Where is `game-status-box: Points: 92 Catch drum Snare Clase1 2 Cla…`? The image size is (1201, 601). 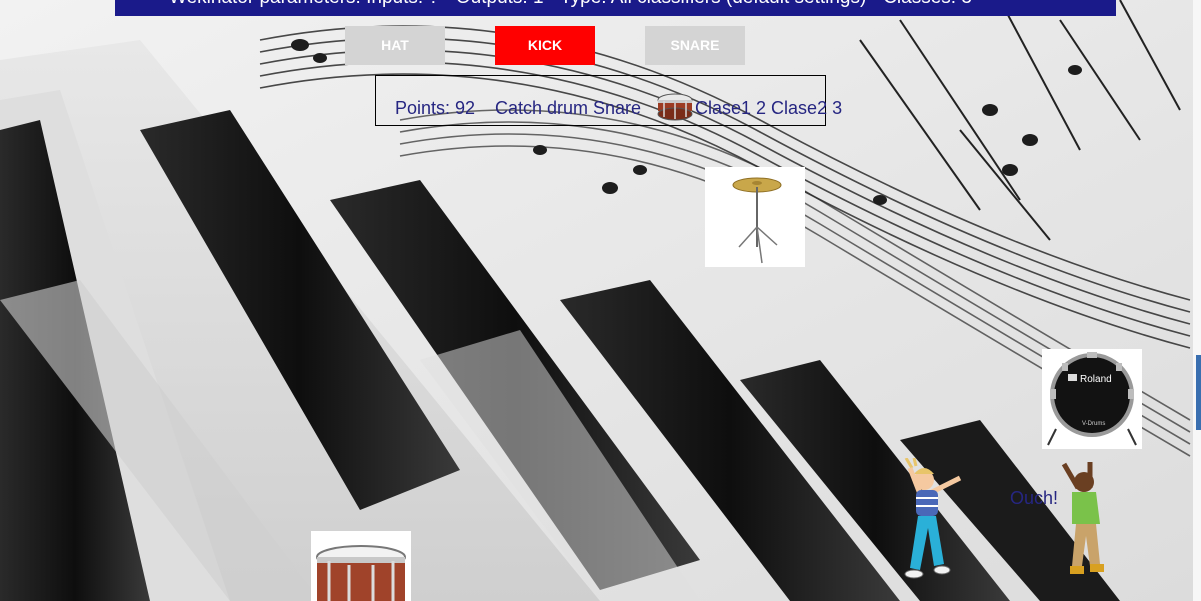
game-status-box: Points: 92 Catch drum Snare Clase1 2 Cla… is located at coordinates (608, 100).